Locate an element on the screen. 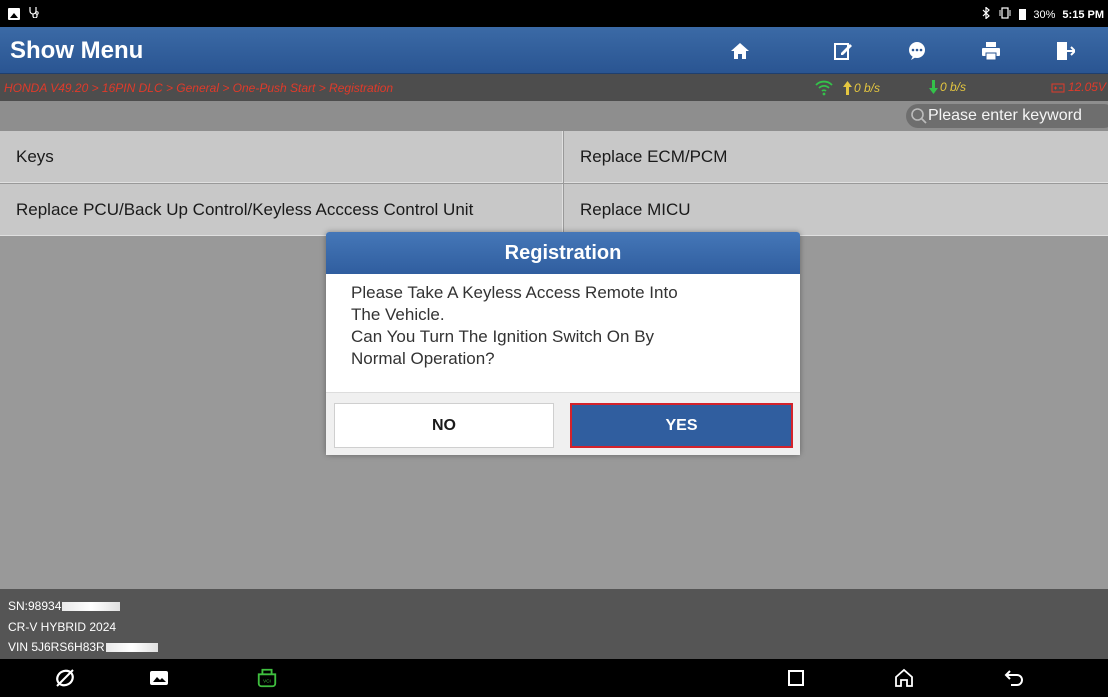  svg-text: VCI is located at coordinates (267, 681).